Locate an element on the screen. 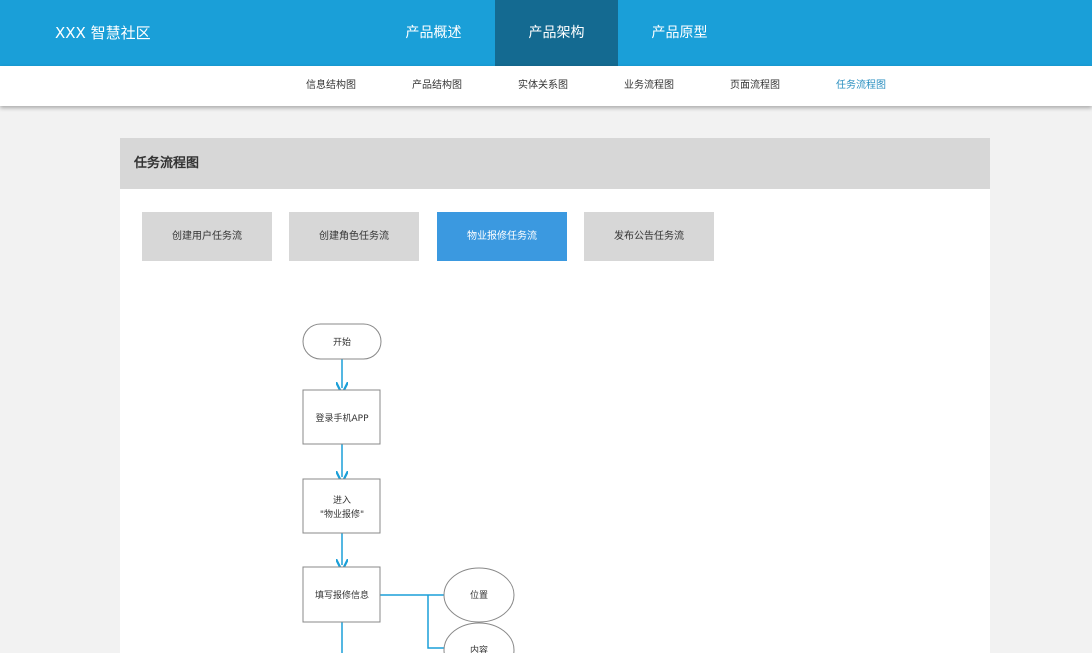 The height and width of the screenshot is (653, 1092). login-app-label: 登录手机APP is located at coordinates (342, 418).